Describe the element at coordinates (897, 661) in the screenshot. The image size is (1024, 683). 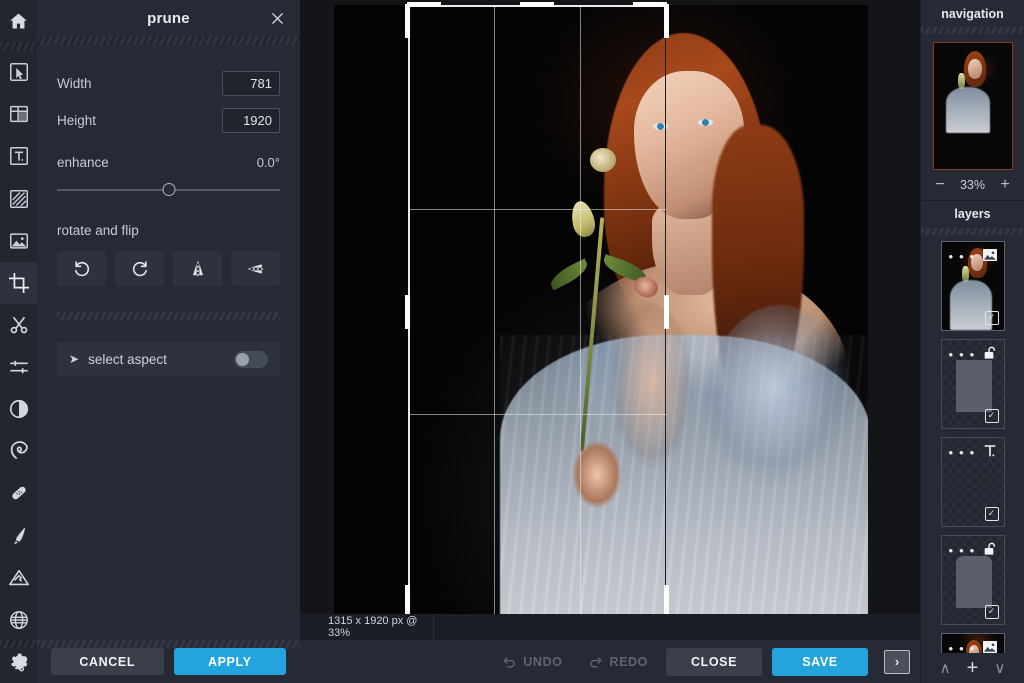
I see `expand-right-icon: ›` at that location.